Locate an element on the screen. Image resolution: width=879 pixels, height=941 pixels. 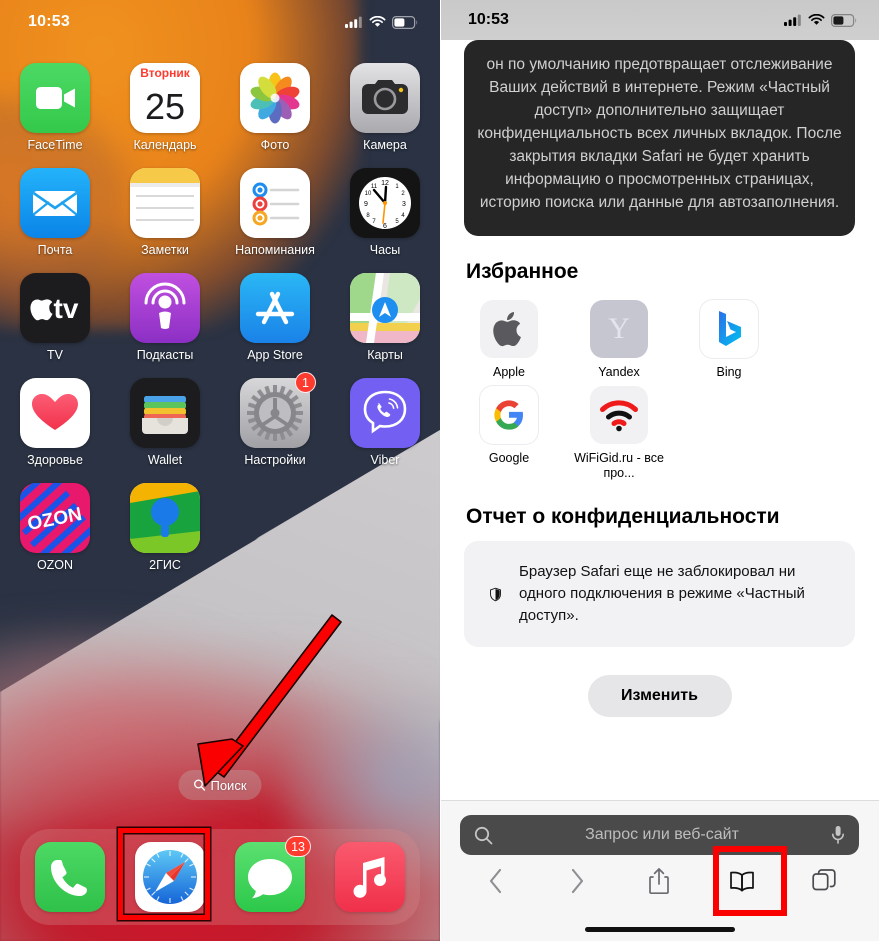
favorite-label: Google is located at coordinates (509, 458).